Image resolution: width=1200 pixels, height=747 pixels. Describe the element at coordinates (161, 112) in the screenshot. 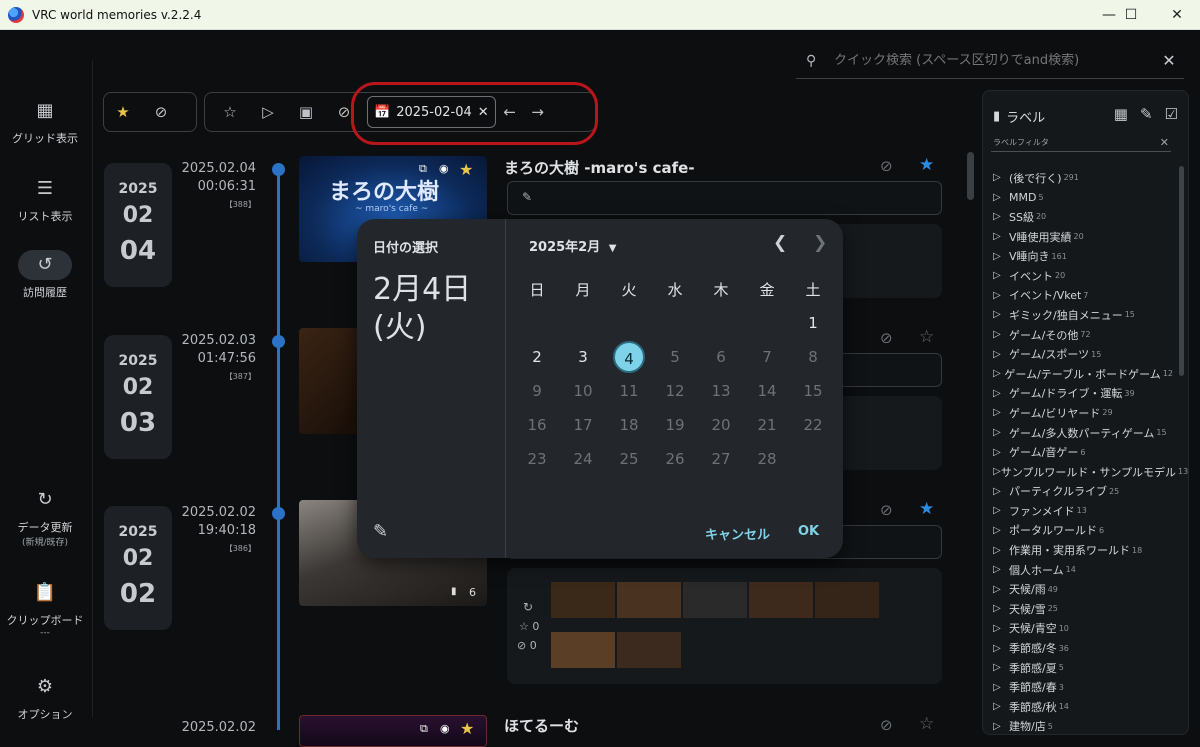

I see `hidden-filter-icon: ⊘` at that location.